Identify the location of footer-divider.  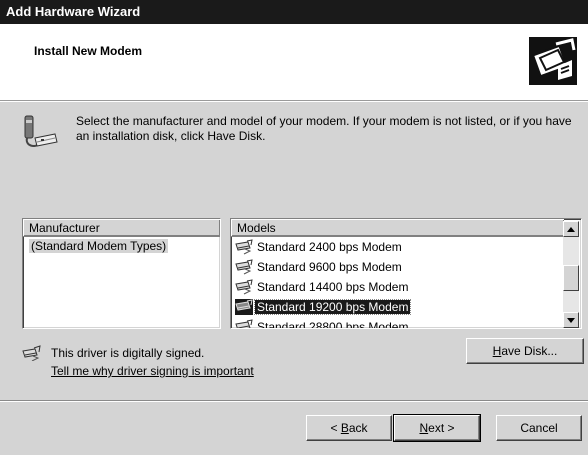
(294, 401).